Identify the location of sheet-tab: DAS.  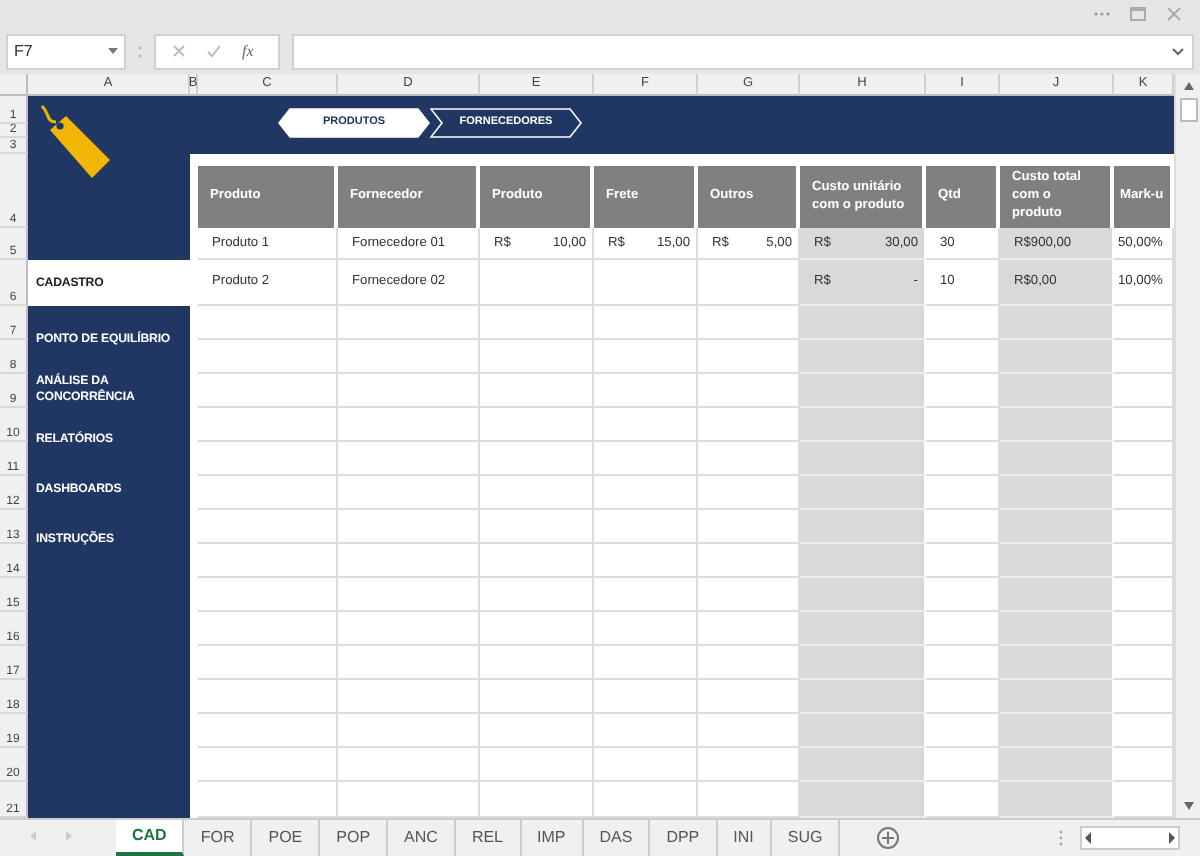
(617, 838).